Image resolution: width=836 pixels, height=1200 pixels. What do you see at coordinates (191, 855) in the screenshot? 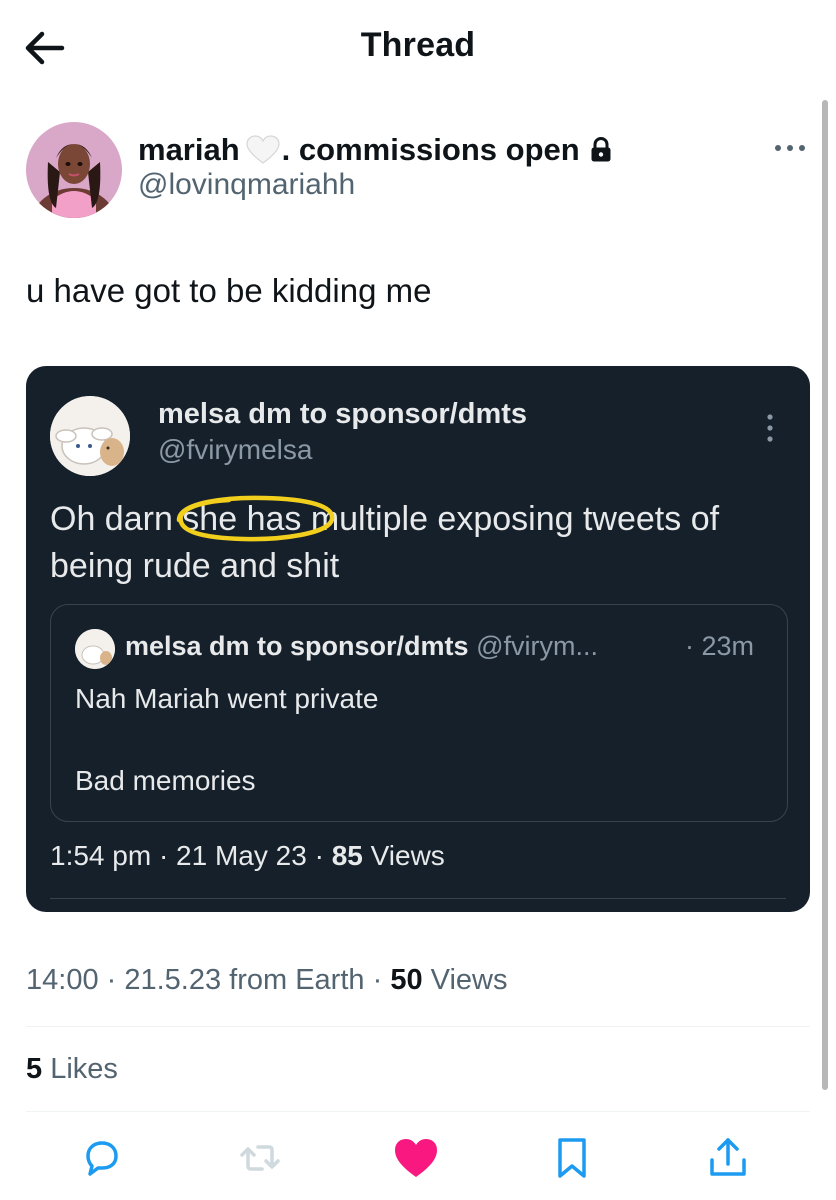
I see `screenshot-datetime: 1:54 pm · 21 May 23 ·` at bounding box center [191, 855].